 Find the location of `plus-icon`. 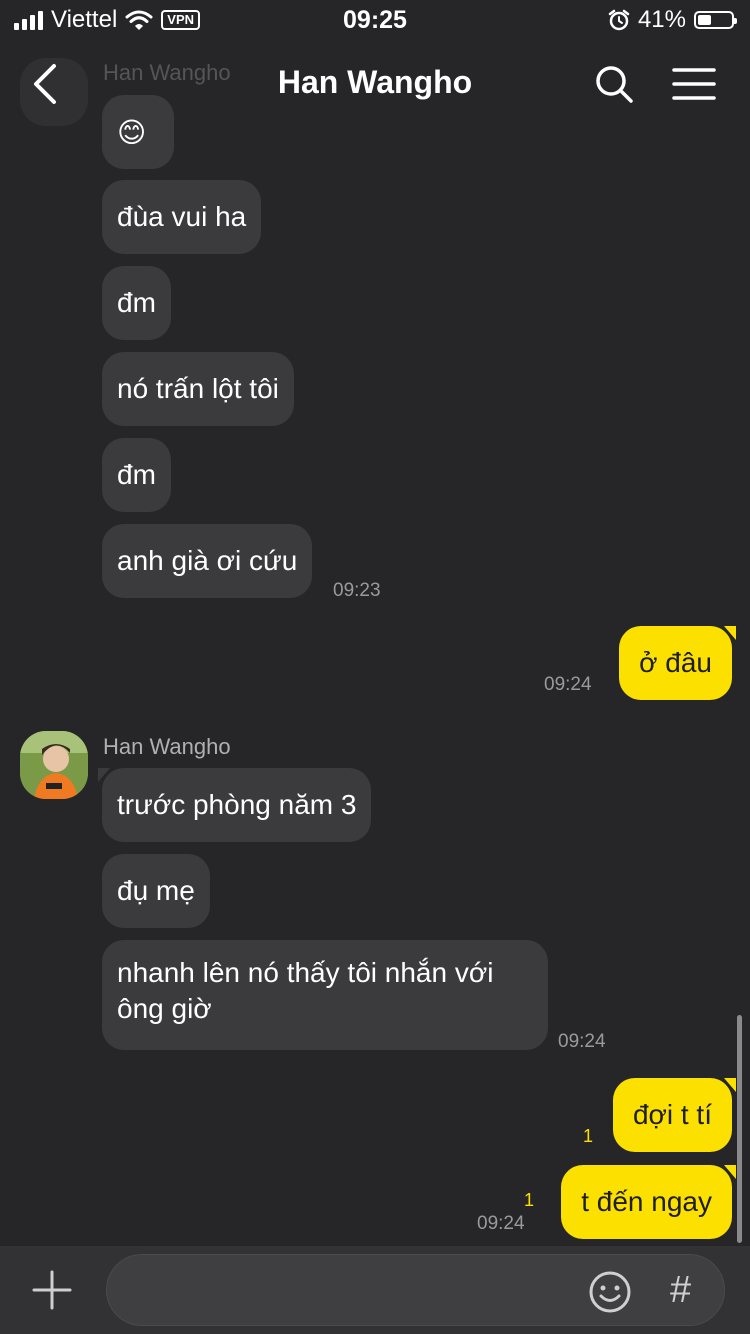

plus-icon is located at coordinates (52, 1290).